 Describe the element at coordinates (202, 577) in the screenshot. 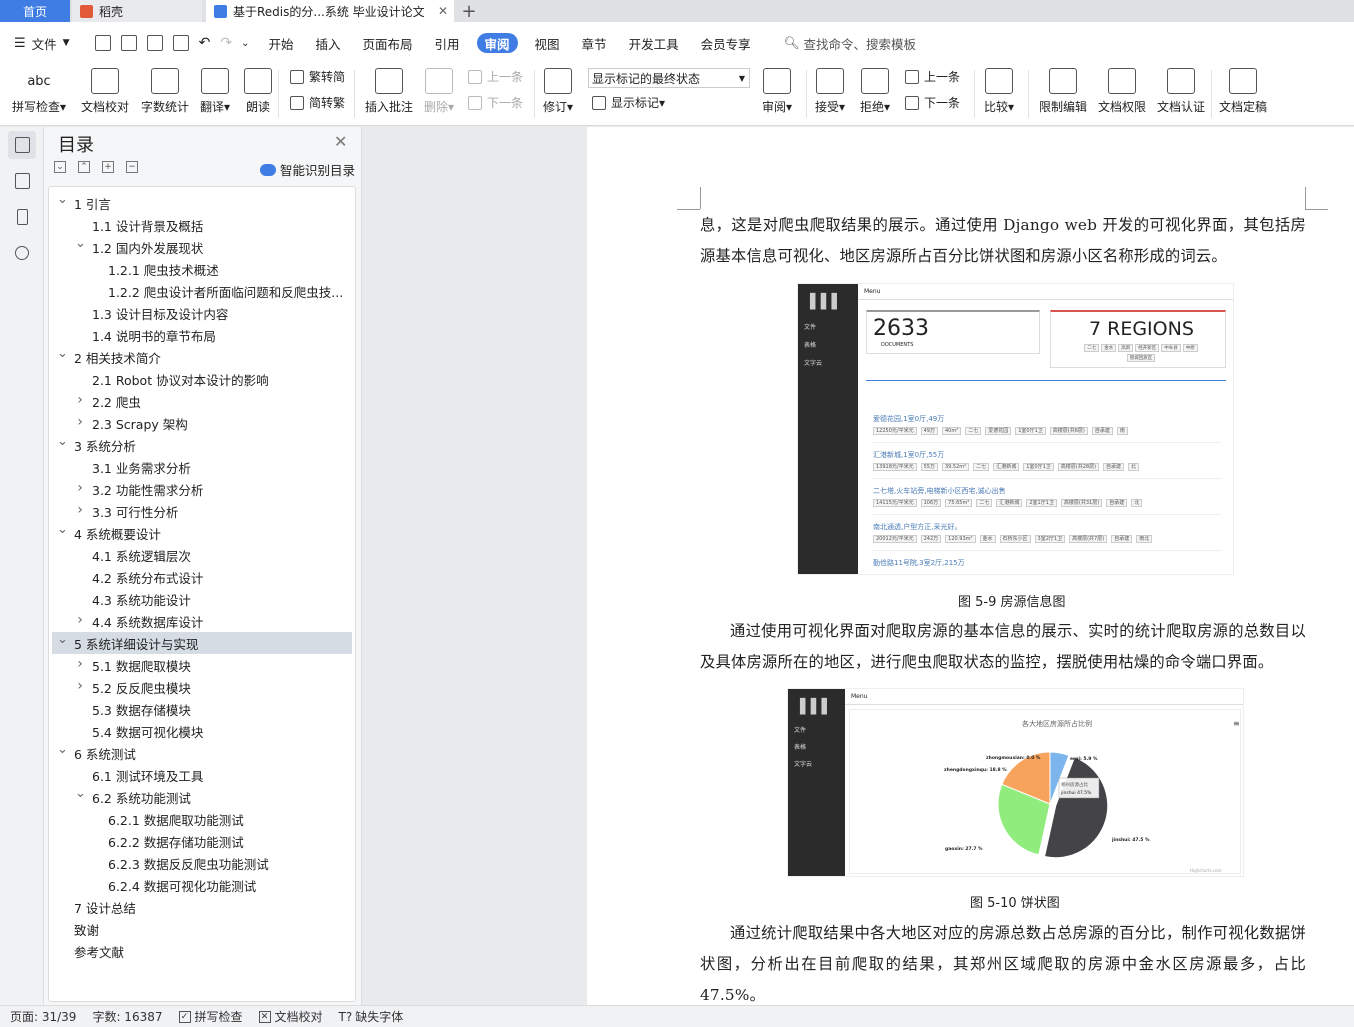

I see `toc-item: 4.2 系统分布式设计` at that location.